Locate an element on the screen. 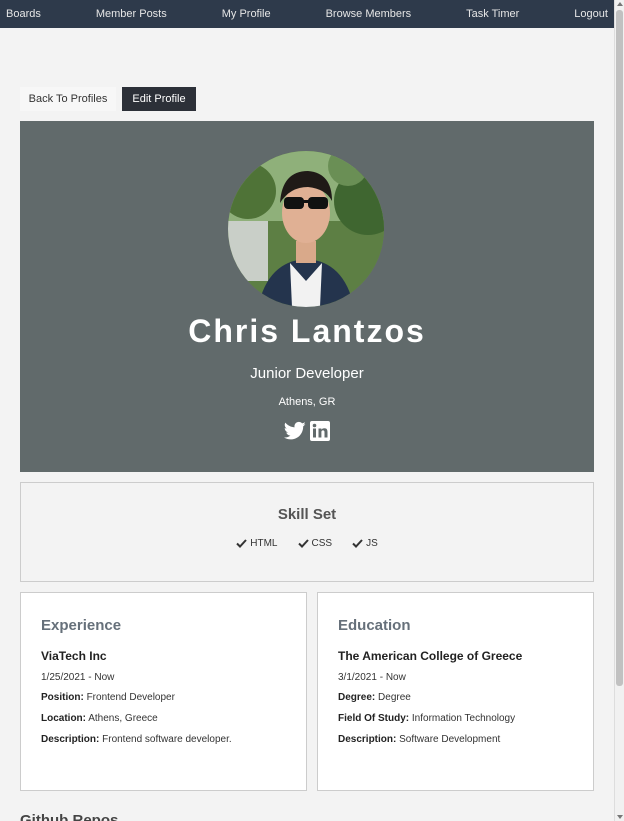 The height and width of the screenshot is (821, 624). skill-item: CSS is located at coordinates (315, 543).